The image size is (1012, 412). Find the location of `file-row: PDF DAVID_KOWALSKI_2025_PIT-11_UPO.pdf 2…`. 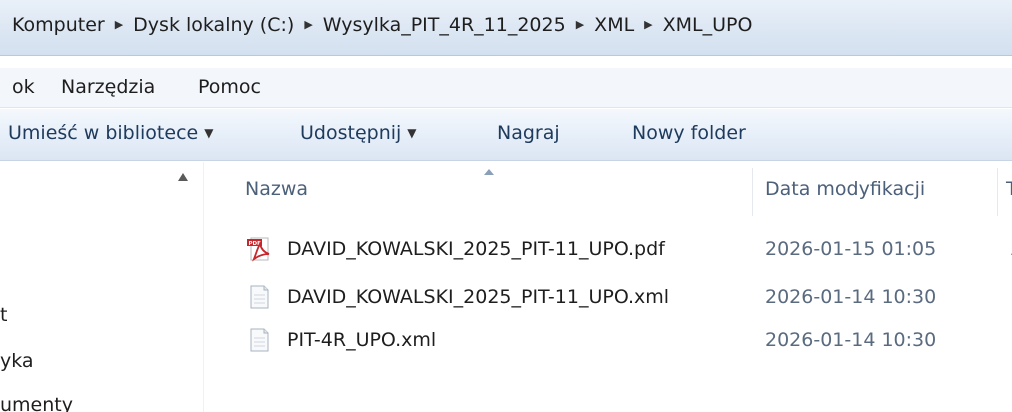

file-row: PDF DAVID_KOWALSKI_2025_PIT-11_UPO.pdf 2… is located at coordinates (628, 251).